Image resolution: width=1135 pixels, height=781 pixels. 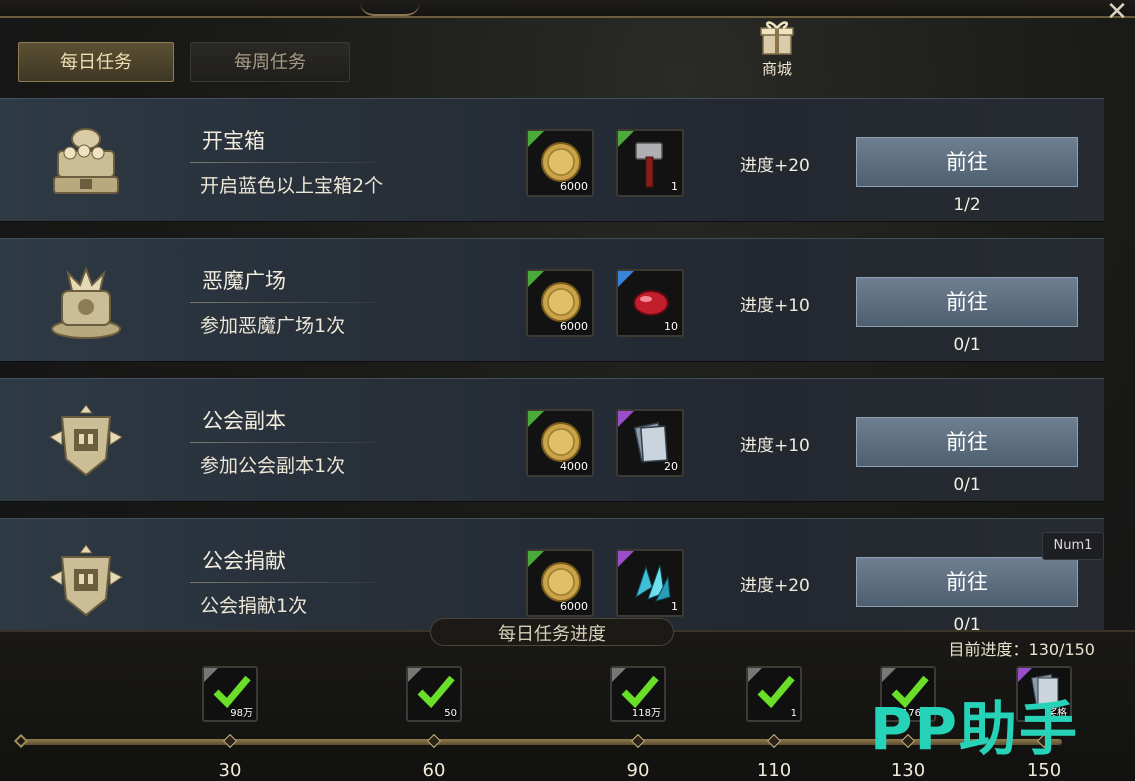 I want to click on reward-slot: 20, so click(x=650, y=443).